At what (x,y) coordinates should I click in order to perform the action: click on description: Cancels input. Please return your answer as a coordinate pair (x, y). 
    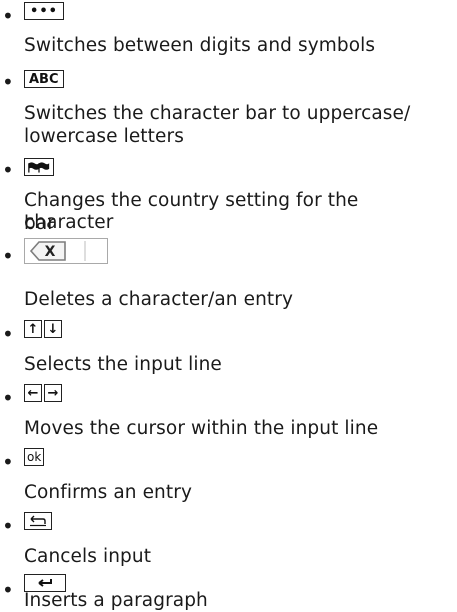
    Looking at the image, I should click on (88, 556).